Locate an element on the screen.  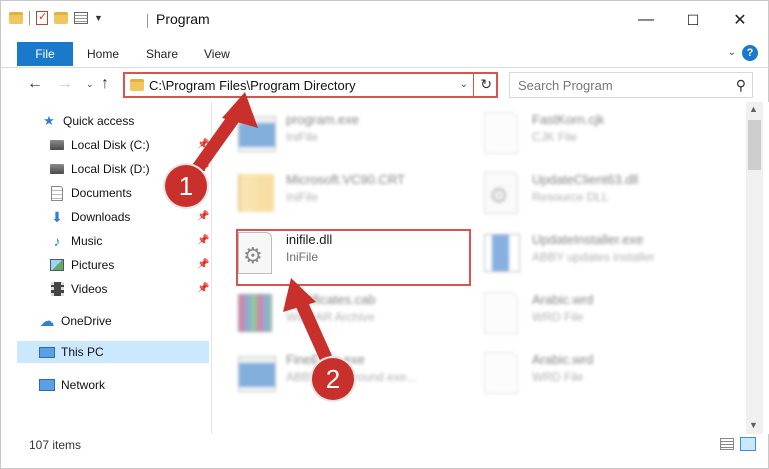
pictures-icon is located at coordinates (57, 265).